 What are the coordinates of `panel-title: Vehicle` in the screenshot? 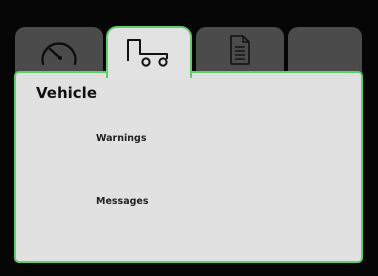 It's located at (66, 93).